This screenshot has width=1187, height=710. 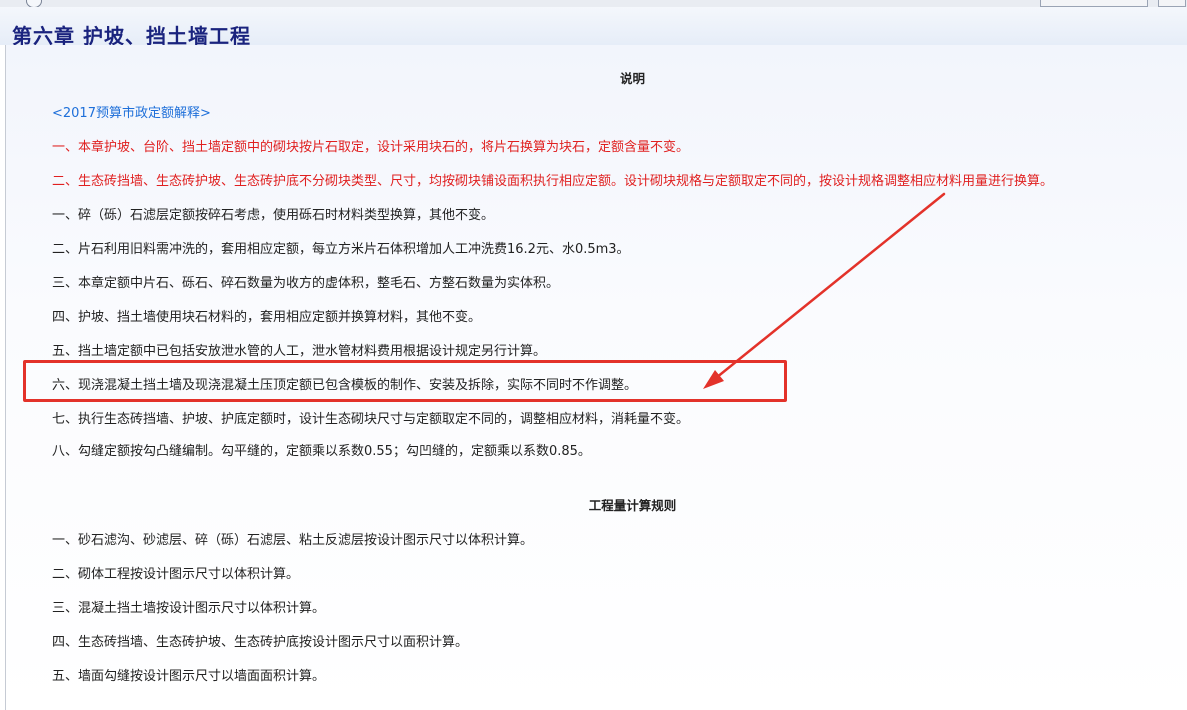 What do you see at coordinates (267, 317) in the screenshot?
I see `explanation-item-4: 四、护坡、挡土墙使用块石材料的，套用相应定额并换算材料，其他不变。` at bounding box center [267, 317].